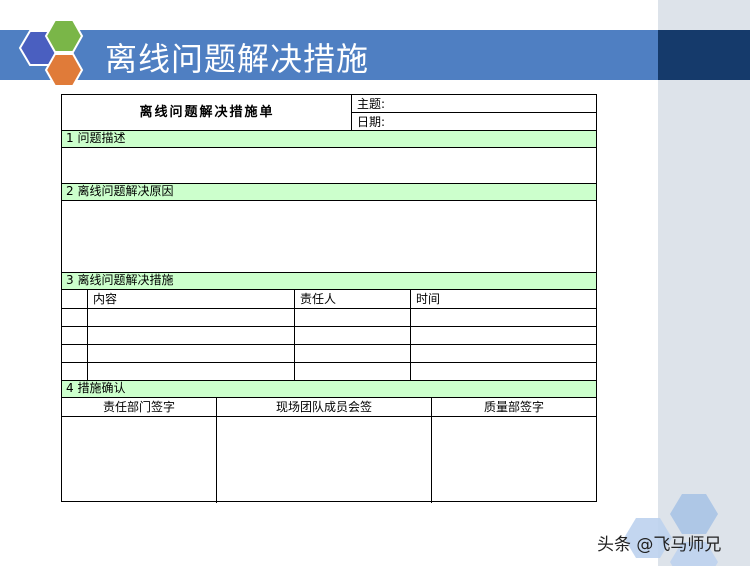 This screenshot has width=750, height=566. Describe the element at coordinates (329, 139) in the screenshot. I see `section-problem-description: 1 问题描述` at that location.